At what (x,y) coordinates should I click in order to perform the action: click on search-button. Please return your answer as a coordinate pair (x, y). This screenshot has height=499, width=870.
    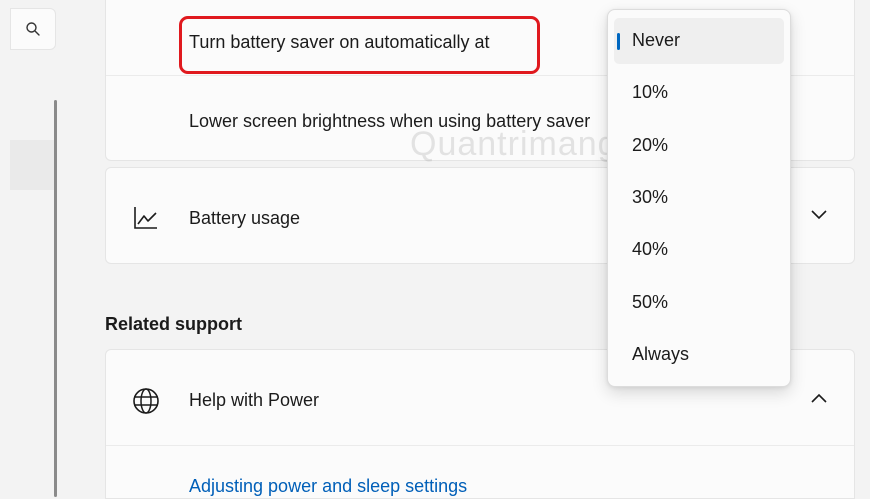
    Looking at the image, I should click on (33, 29).